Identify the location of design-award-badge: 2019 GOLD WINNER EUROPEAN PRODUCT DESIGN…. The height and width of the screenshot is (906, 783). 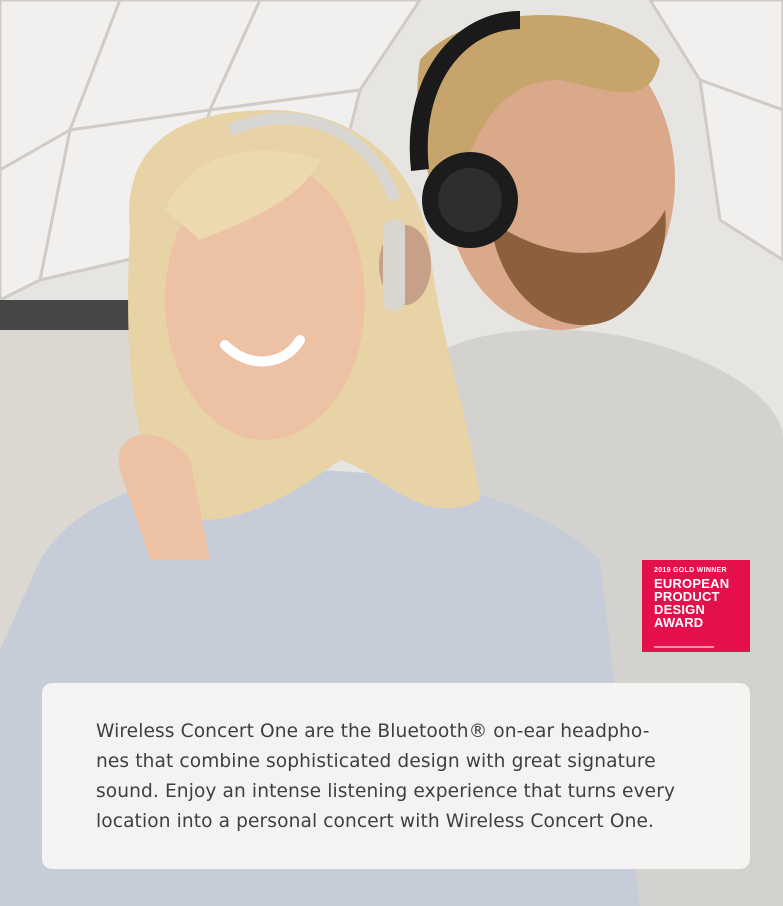
(696, 606).